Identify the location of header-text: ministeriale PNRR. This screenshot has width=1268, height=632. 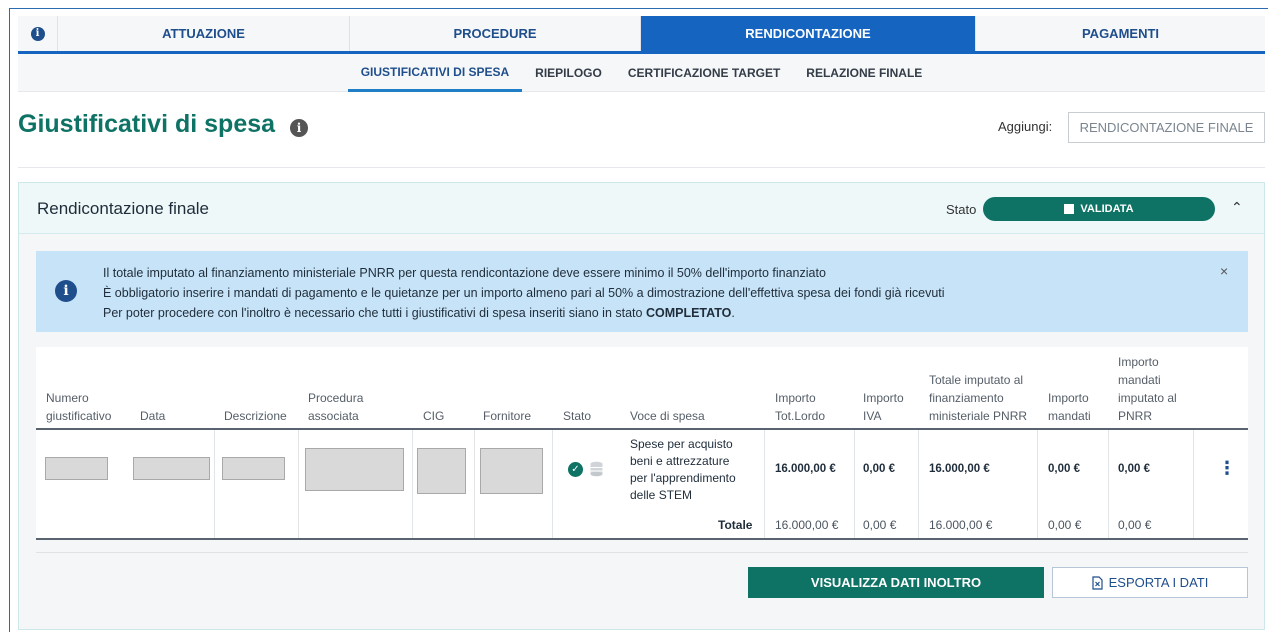
(978, 416).